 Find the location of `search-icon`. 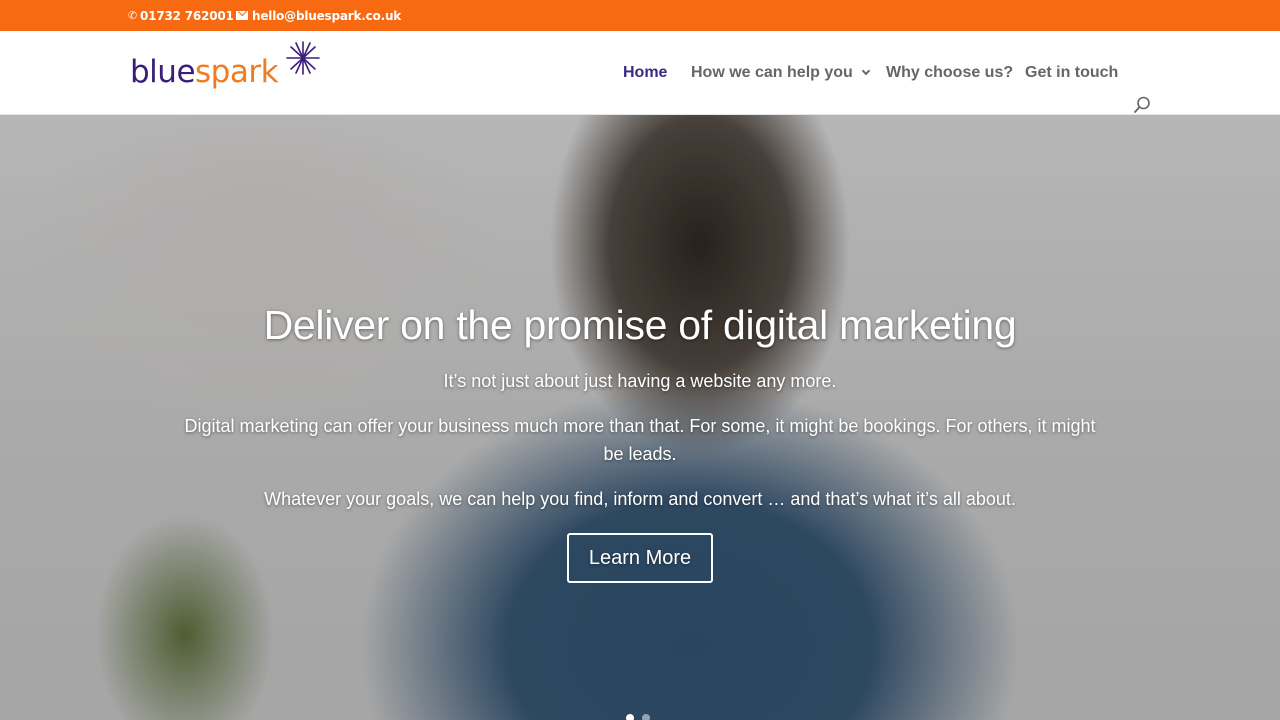

search-icon is located at coordinates (1142, 105).